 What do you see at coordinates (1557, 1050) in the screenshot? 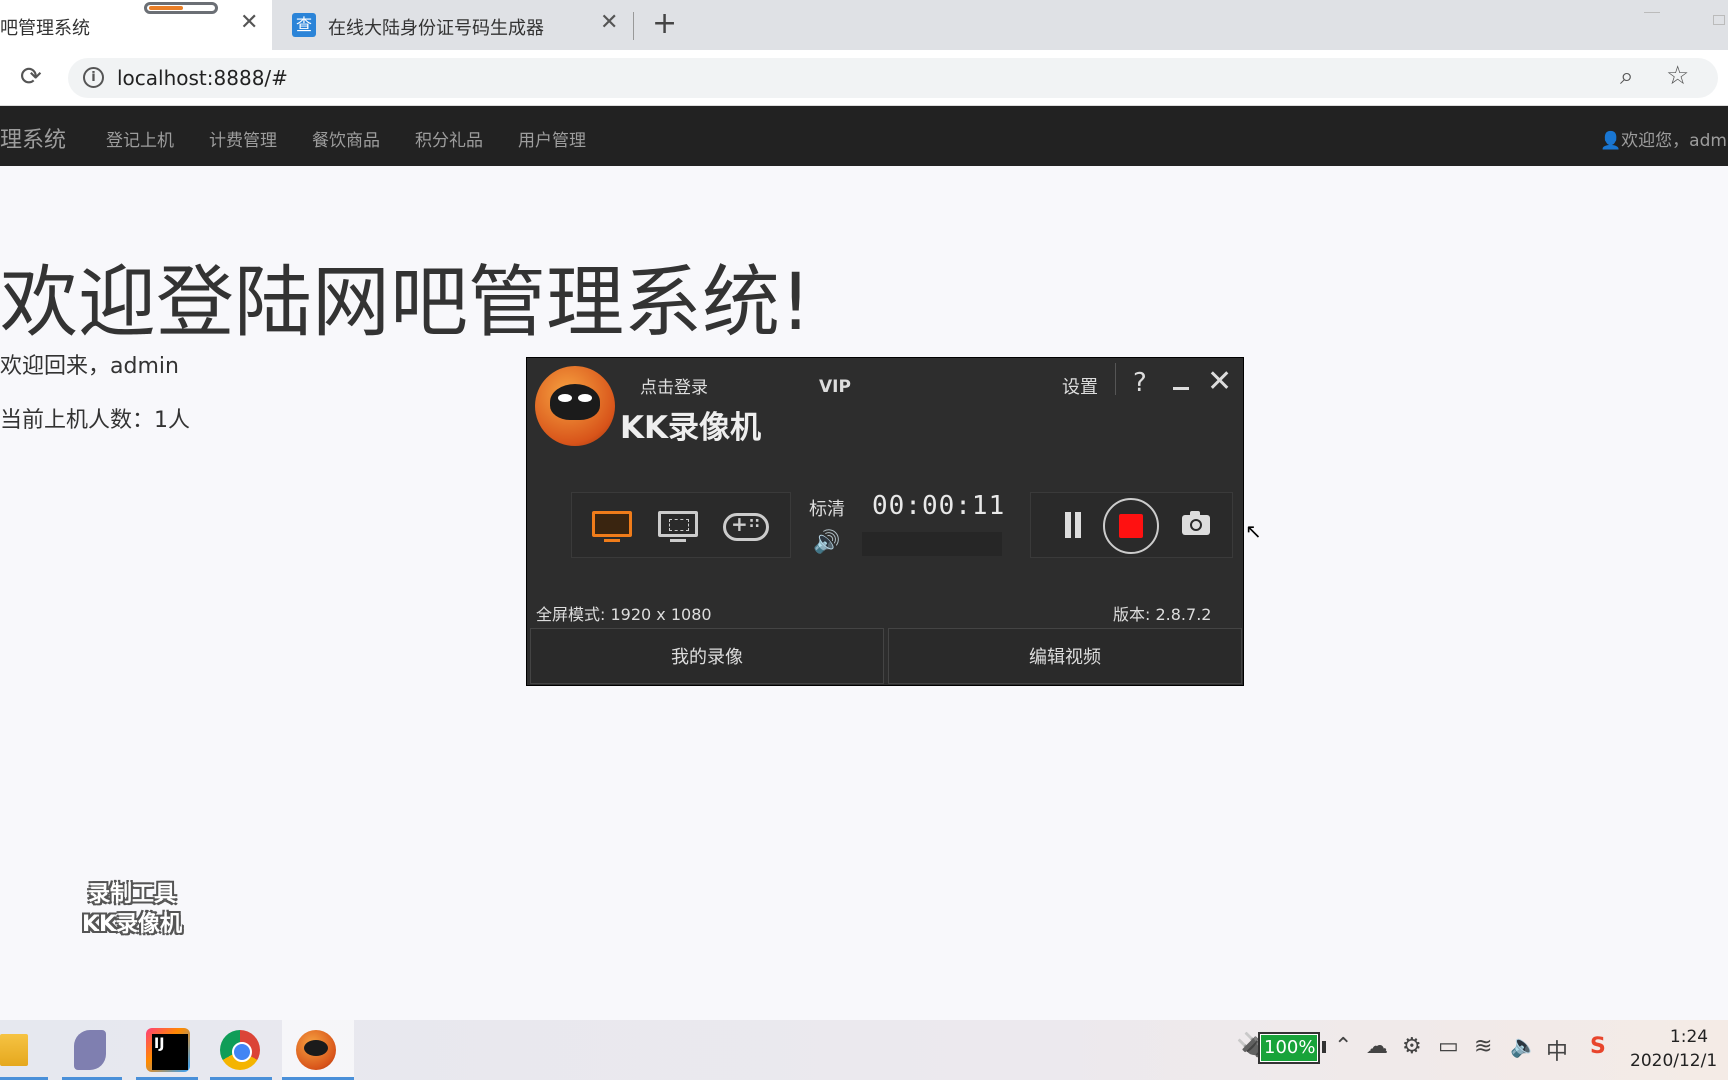
I see `ime-indicator: 中` at bounding box center [1557, 1050].